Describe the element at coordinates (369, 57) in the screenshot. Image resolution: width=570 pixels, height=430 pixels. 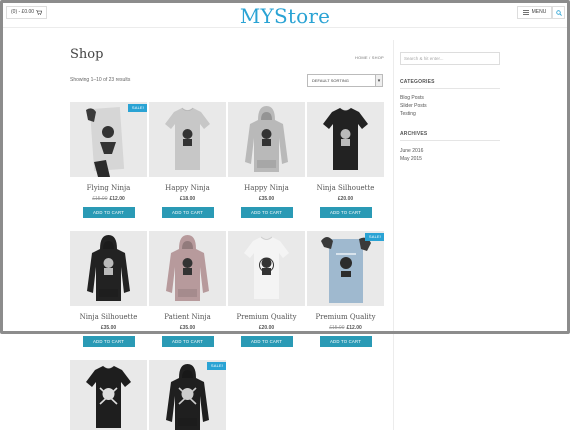
I see `breadcrumb: HOME / SHOP` at that location.